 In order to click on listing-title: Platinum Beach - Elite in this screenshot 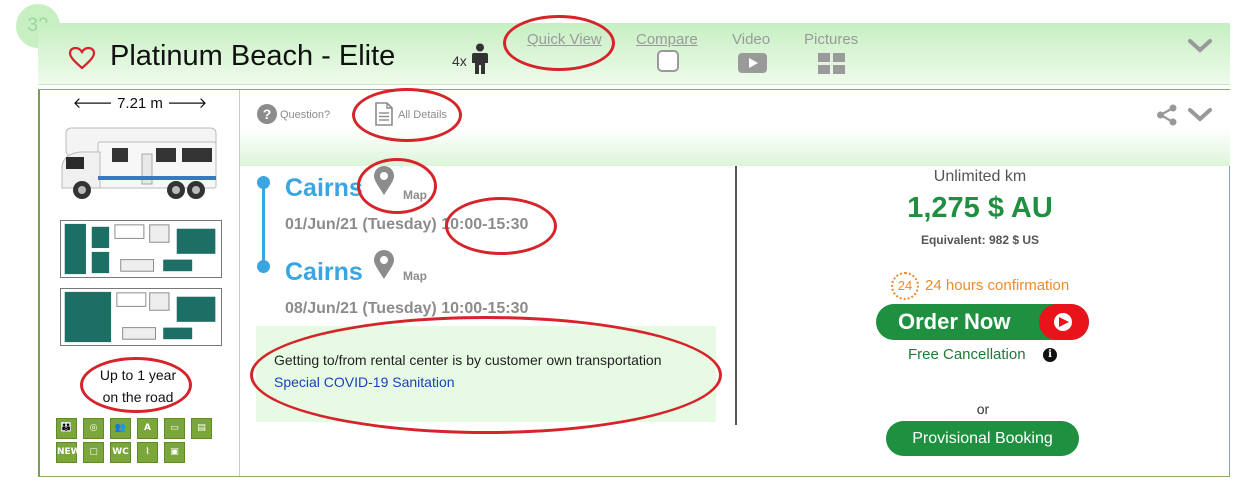, I will do `click(253, 56)`.